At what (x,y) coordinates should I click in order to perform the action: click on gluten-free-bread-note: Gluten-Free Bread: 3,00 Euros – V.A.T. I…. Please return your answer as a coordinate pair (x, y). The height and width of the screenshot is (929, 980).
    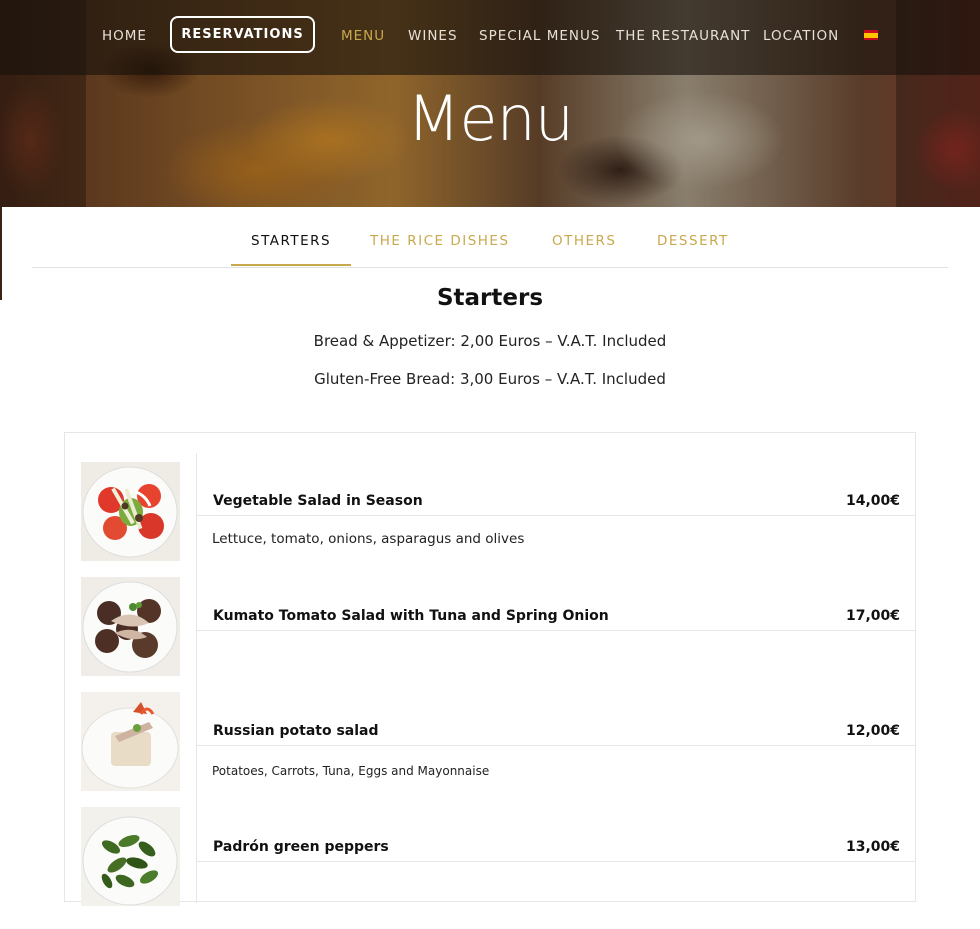
    Looking at the image, I should click on (490, 379).